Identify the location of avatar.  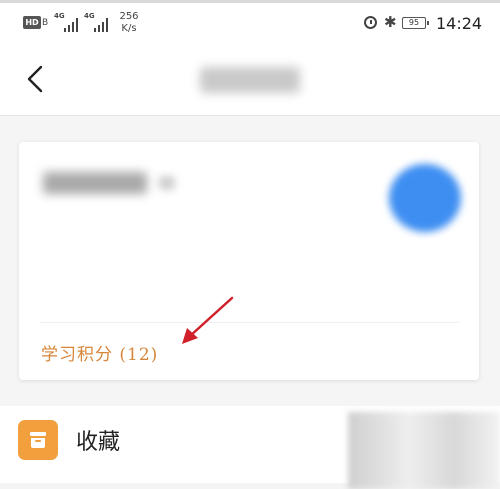
(425, 198).